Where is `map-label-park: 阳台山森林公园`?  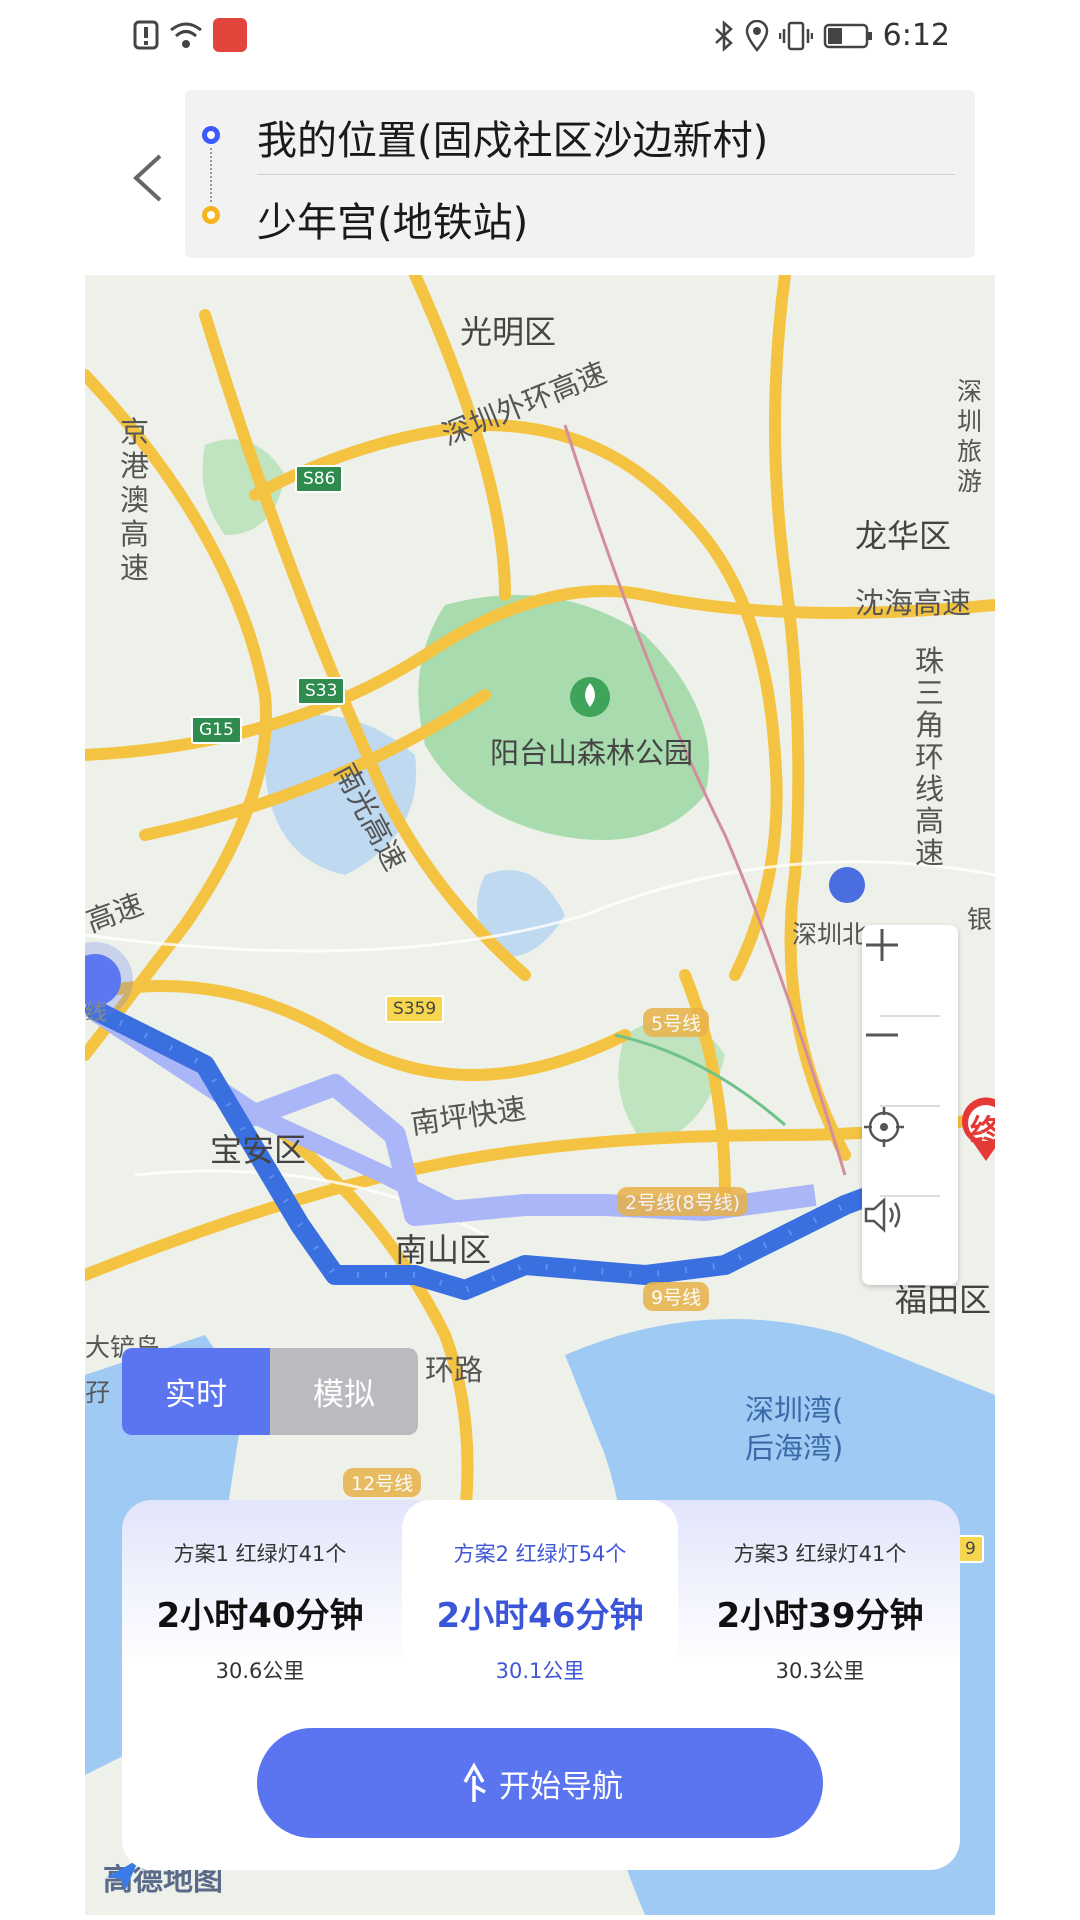
map-label-park: 阳台山森林公园 is located at coordinates (592, 753).